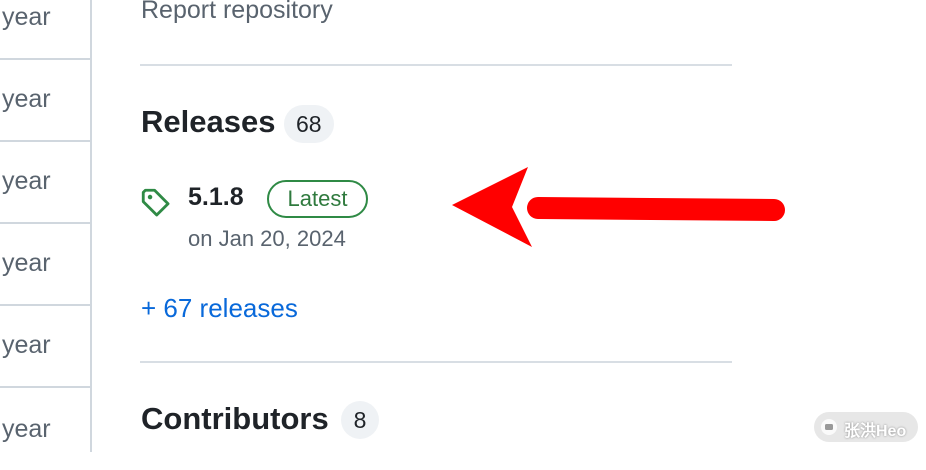 This screenshot has width=926, height=470. I want to click on contributors-count-badge: 8, so click(360, 420).